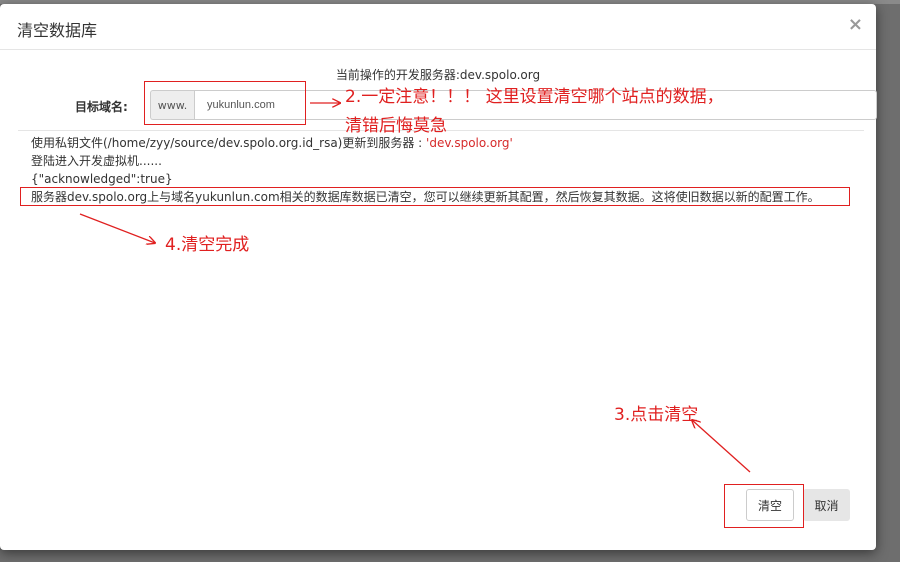 The height and width of the screenshot is (562, 900). Describe the element at coordinates (855, 24) in the screenshot. I see `close-icon: ×` at that location.